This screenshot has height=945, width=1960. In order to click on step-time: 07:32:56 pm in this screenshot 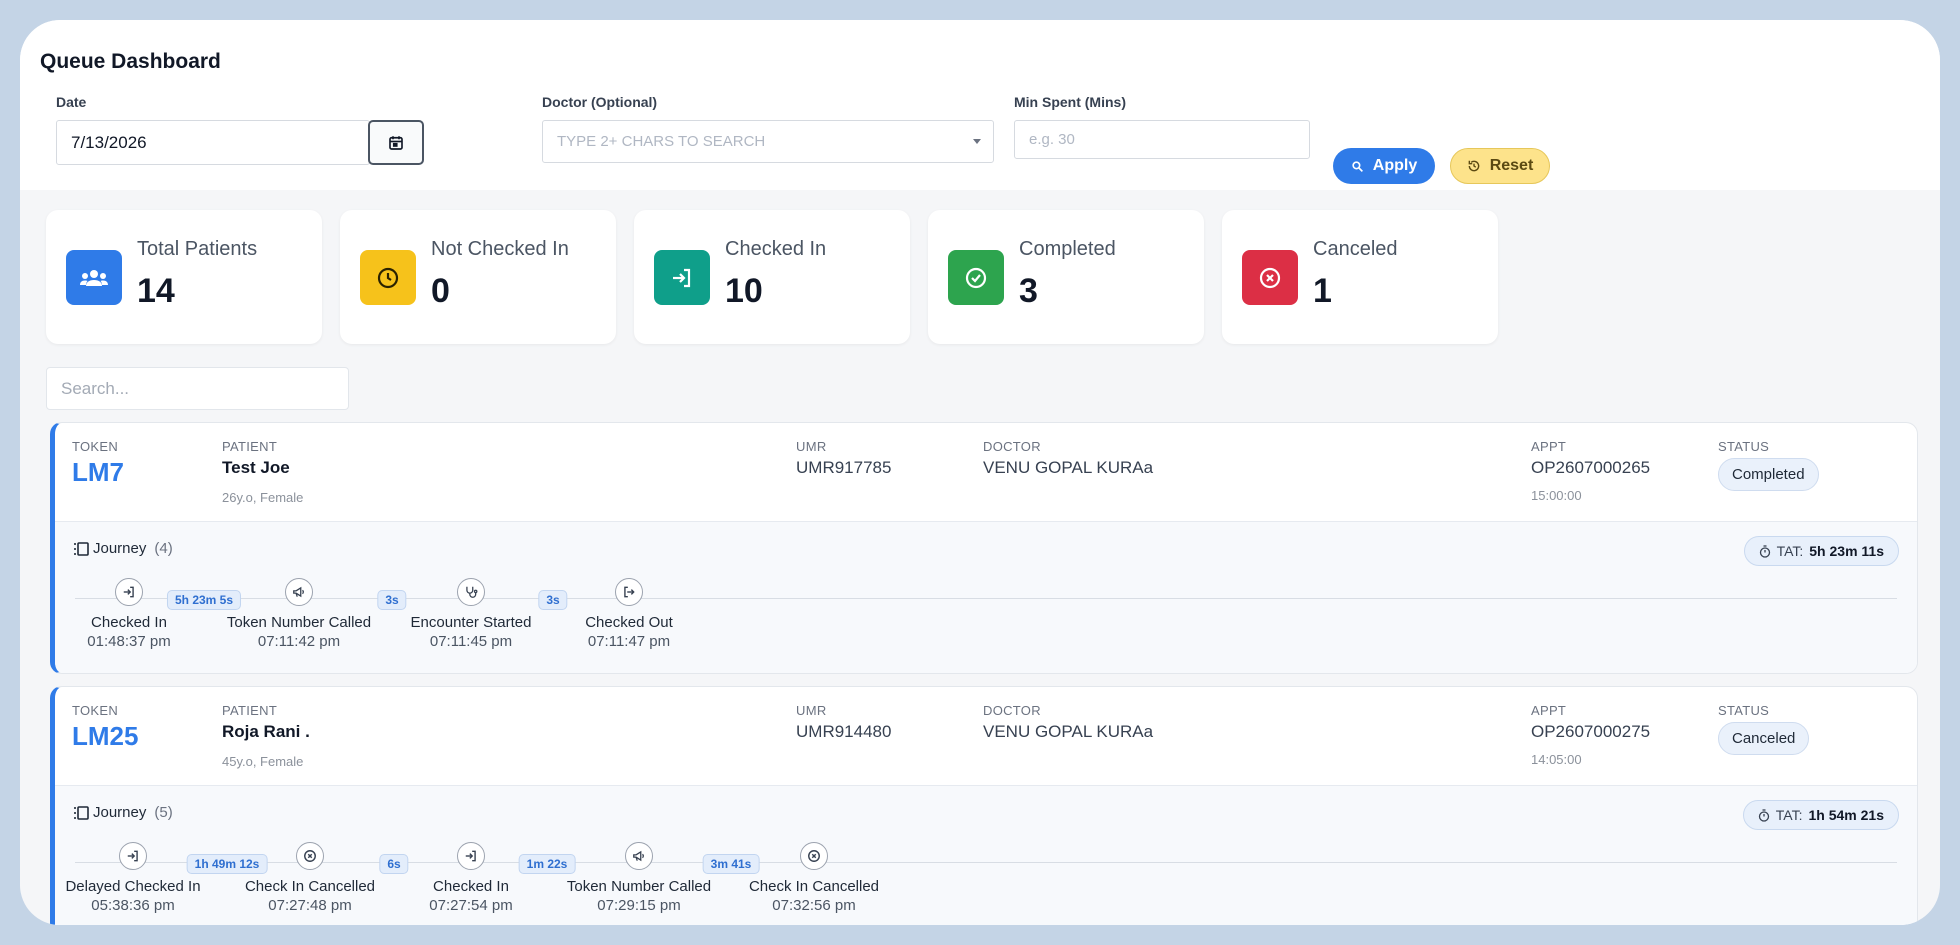, I will do `click(814, 905)`.